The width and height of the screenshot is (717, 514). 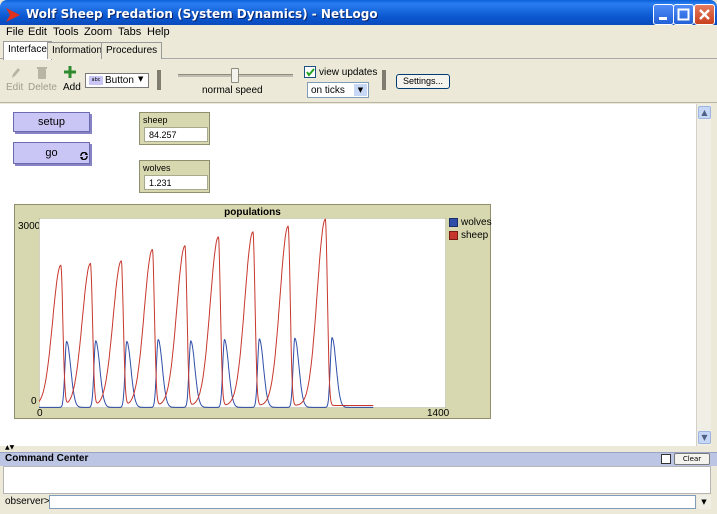 I want to click on delete-button: Delete, so click(x=42, y=87).